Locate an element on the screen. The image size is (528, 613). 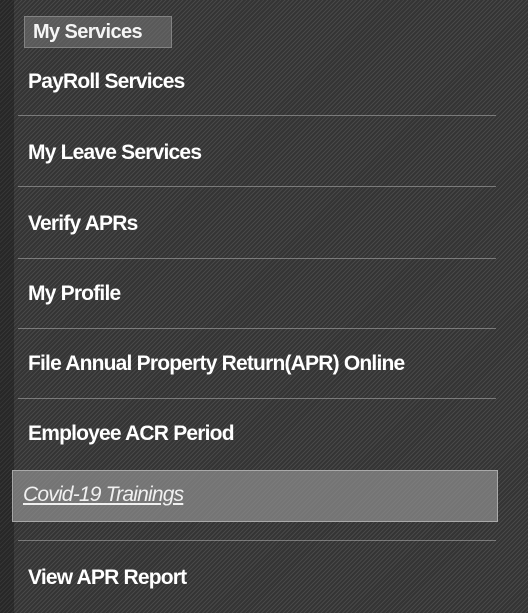
menu-item-file-apr-online: File Annual Property Return(APR) Online is located at coordinates (263, 367).